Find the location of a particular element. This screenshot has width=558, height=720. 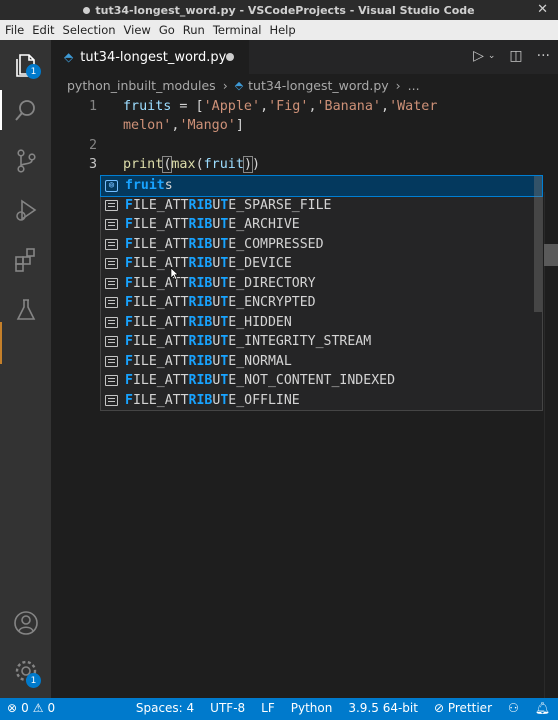

suggestion-item: FILE_ATTRIBUTE_NORMAL is located at coordinates (321, 362).